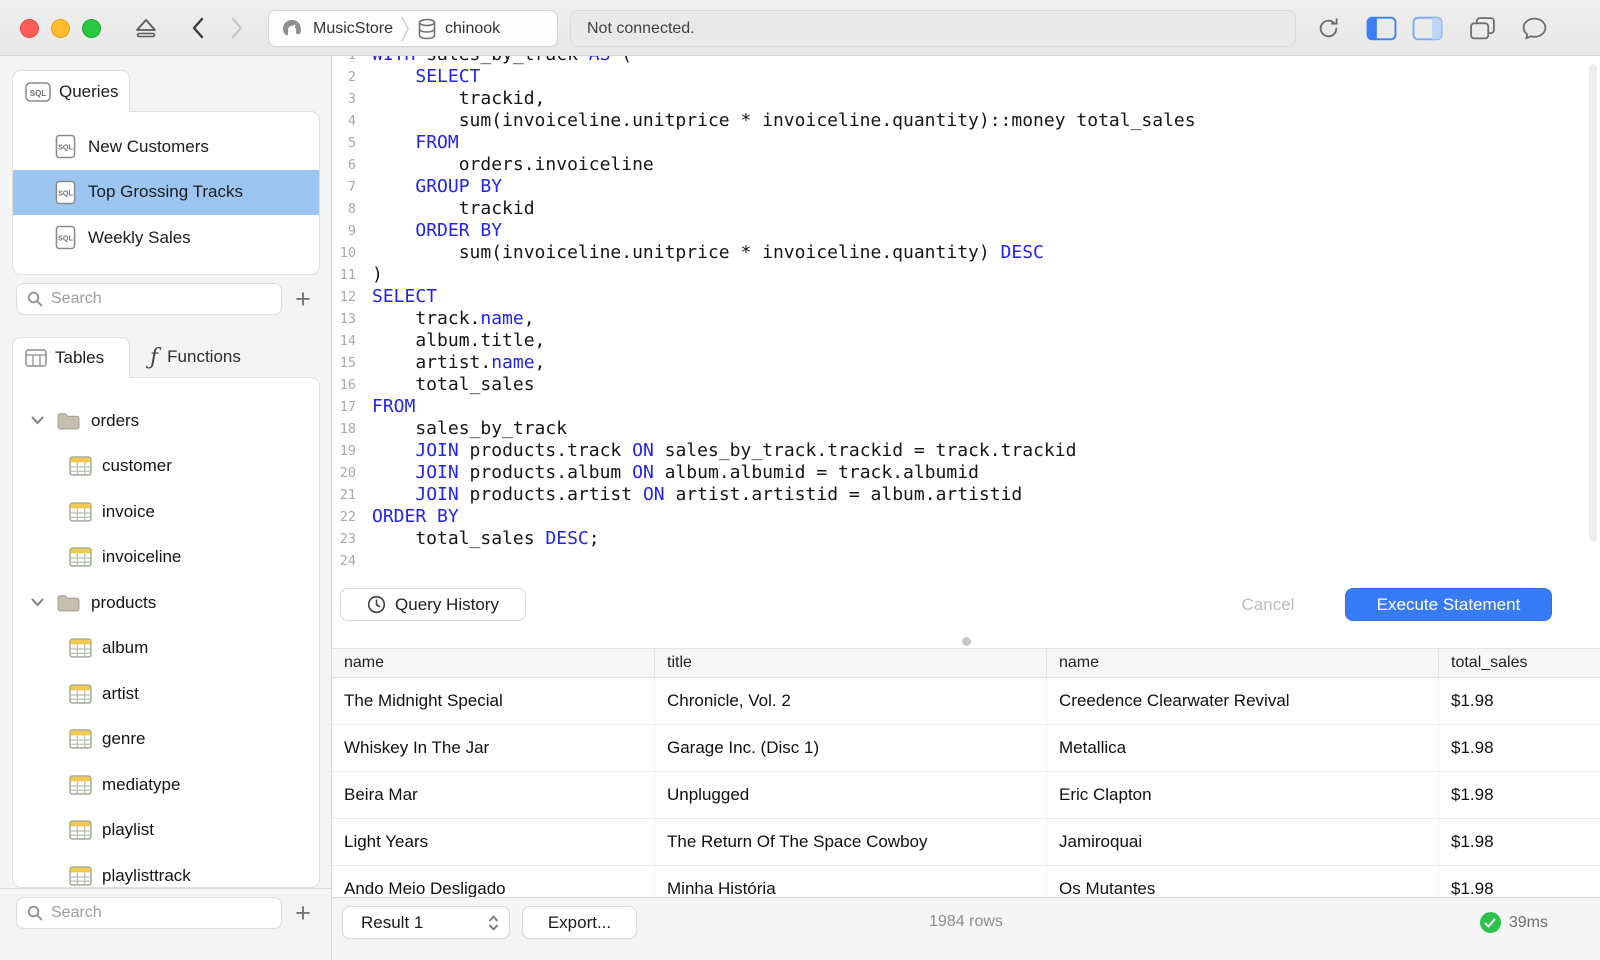  I want to click on table-cell: Jamiroquai, so click(1243, 842).